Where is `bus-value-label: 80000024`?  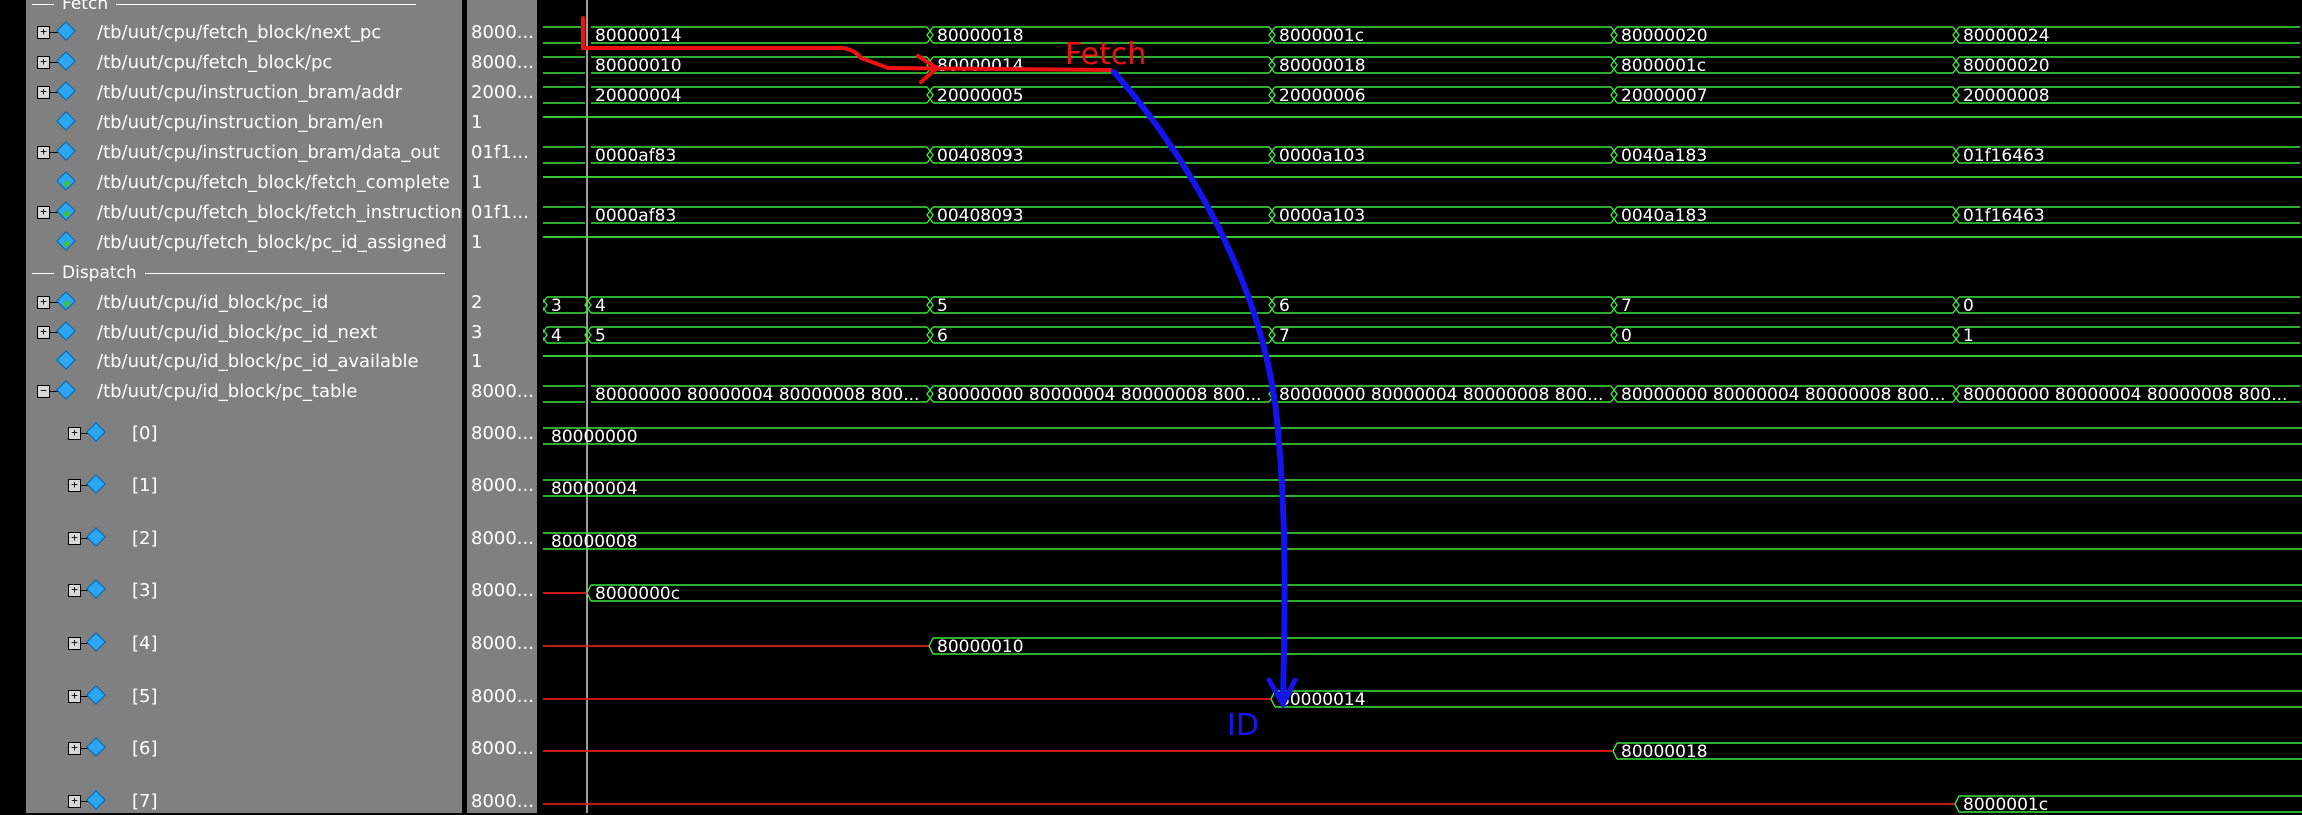 bus-value-label: 80000024 is located at coordinates (2006, 36).